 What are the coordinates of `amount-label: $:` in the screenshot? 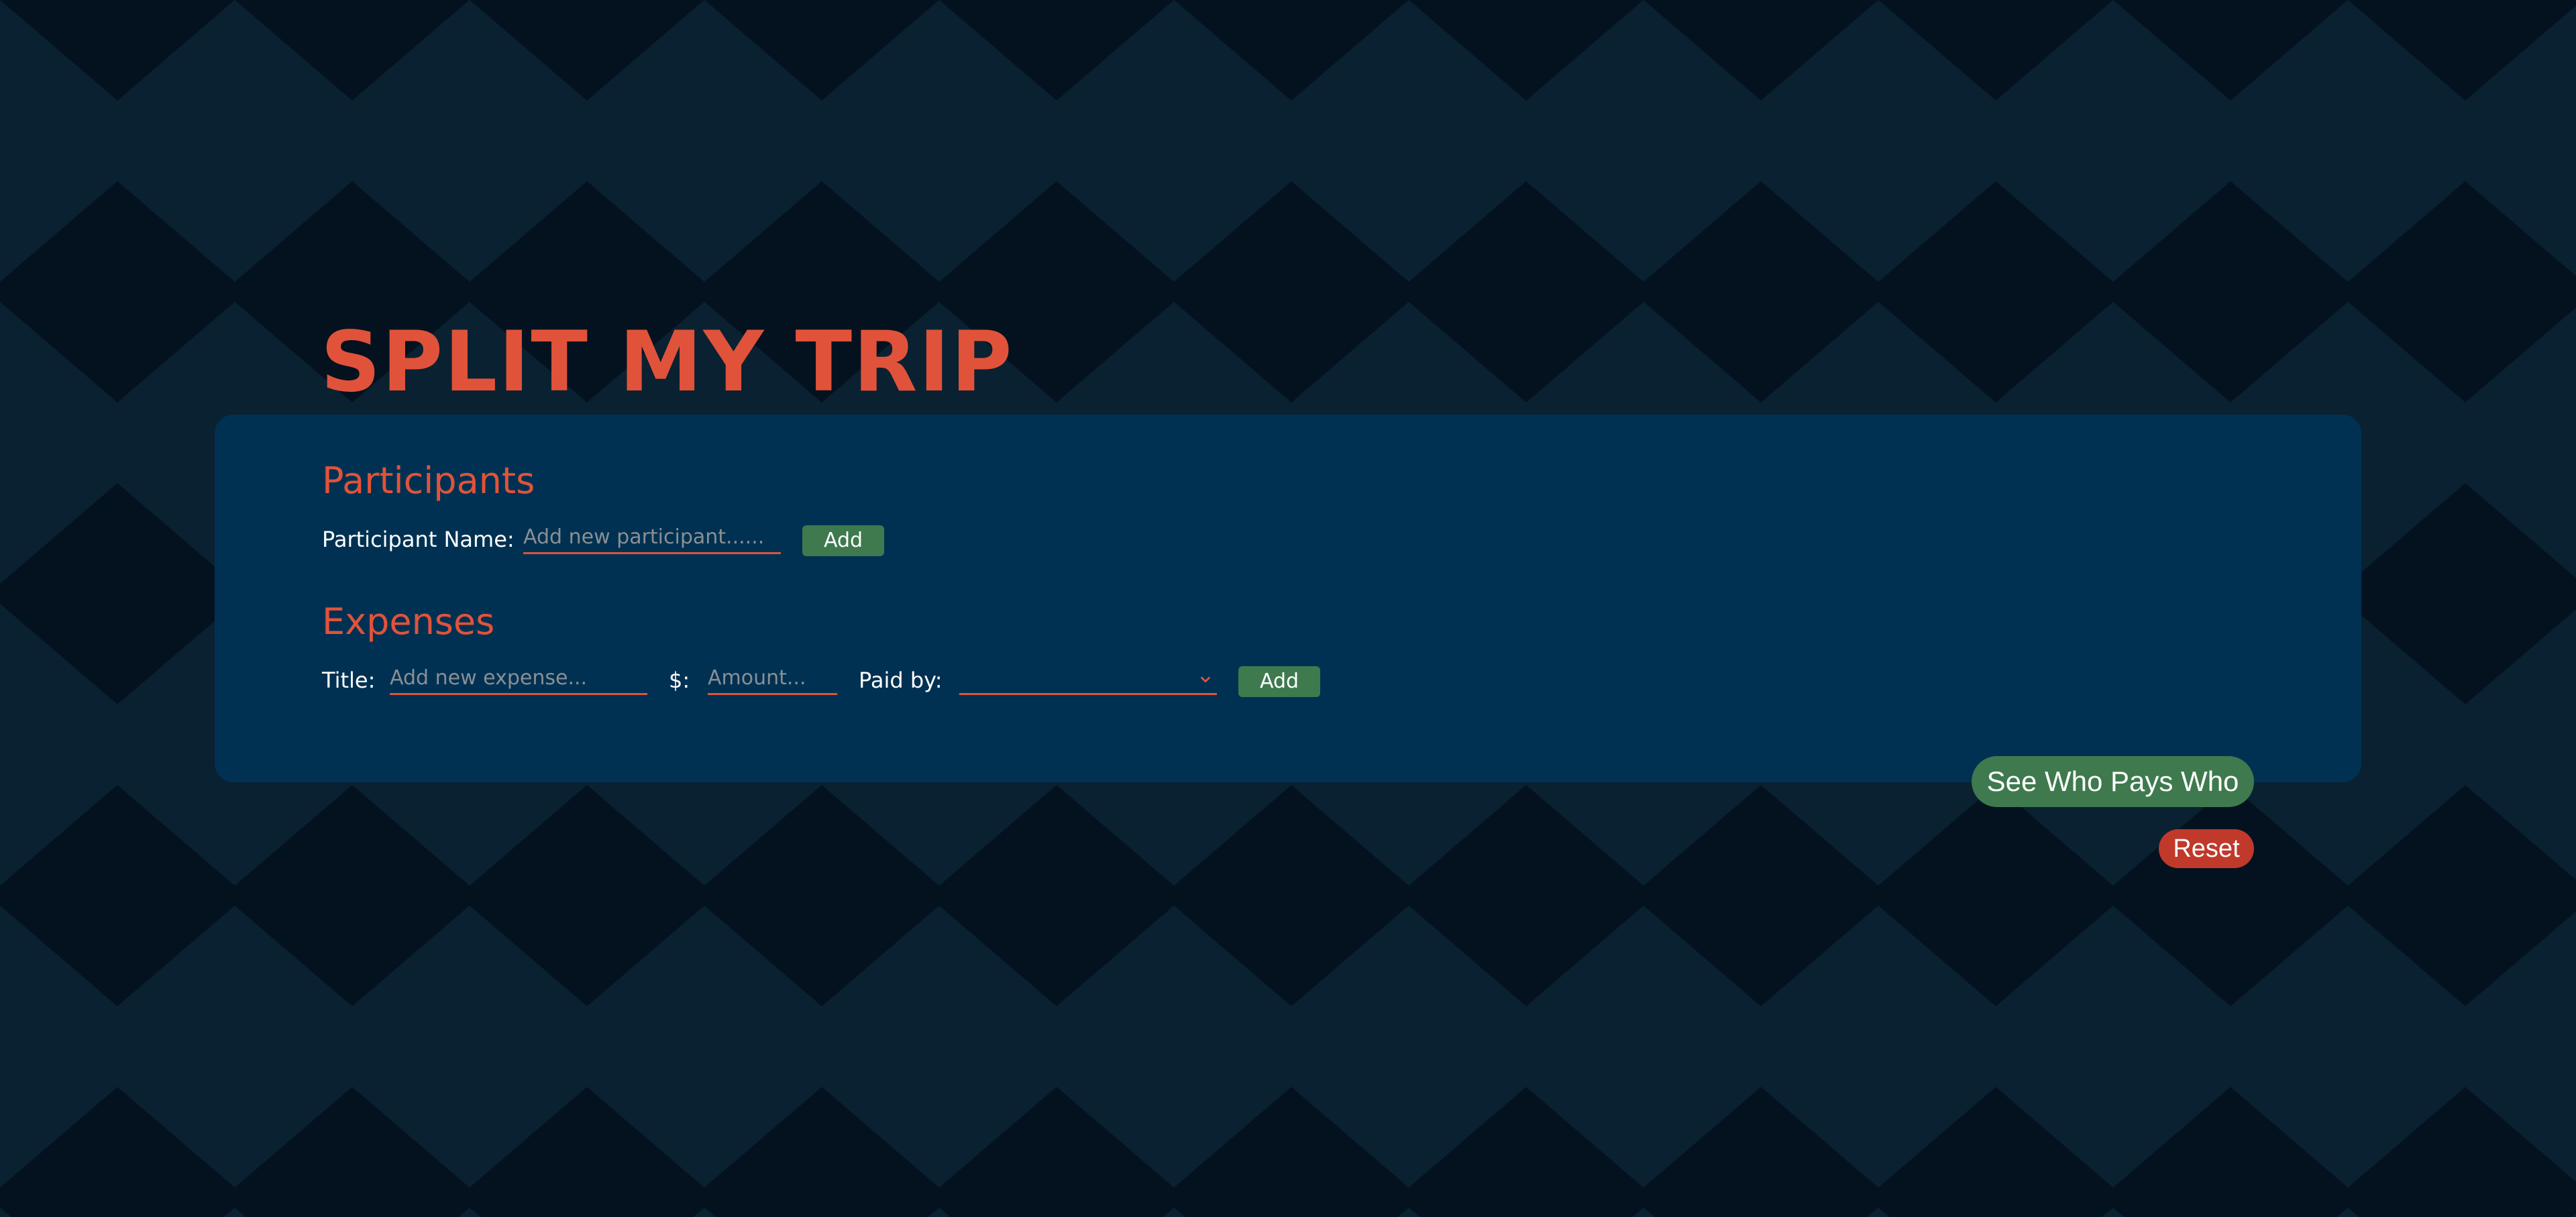 It's located at (679, 680).